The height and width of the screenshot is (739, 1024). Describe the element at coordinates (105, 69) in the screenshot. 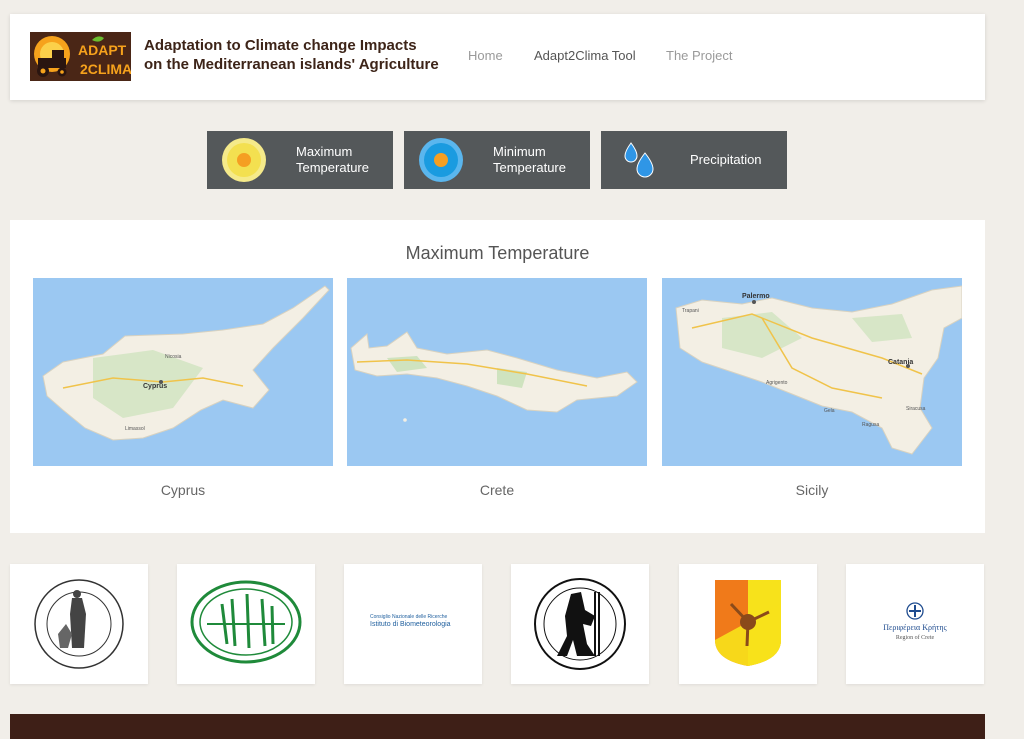

I see `svg-text: 2CLIMA` at that location.